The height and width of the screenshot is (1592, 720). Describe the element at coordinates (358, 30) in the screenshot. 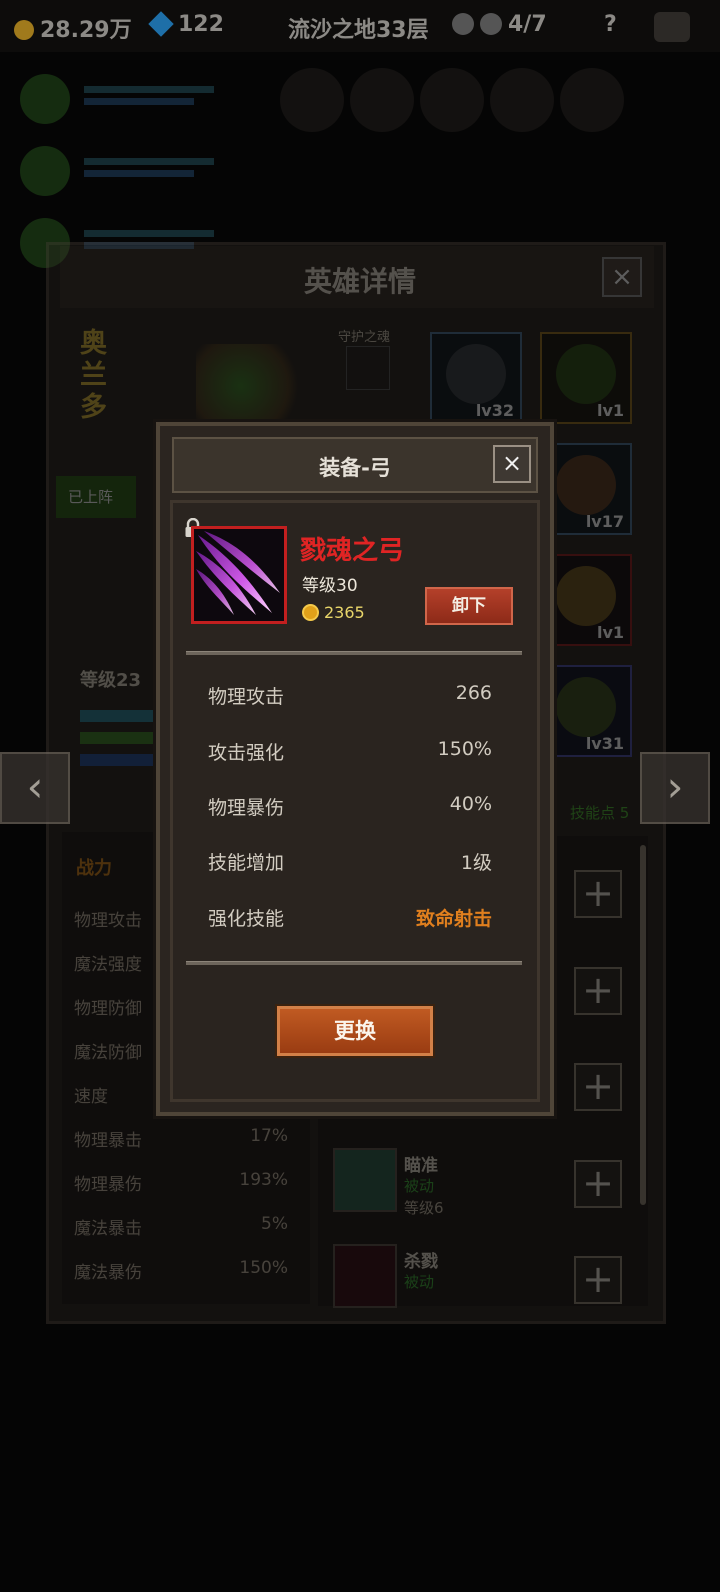

I see `location-label: 流沙之地33层` at that location.